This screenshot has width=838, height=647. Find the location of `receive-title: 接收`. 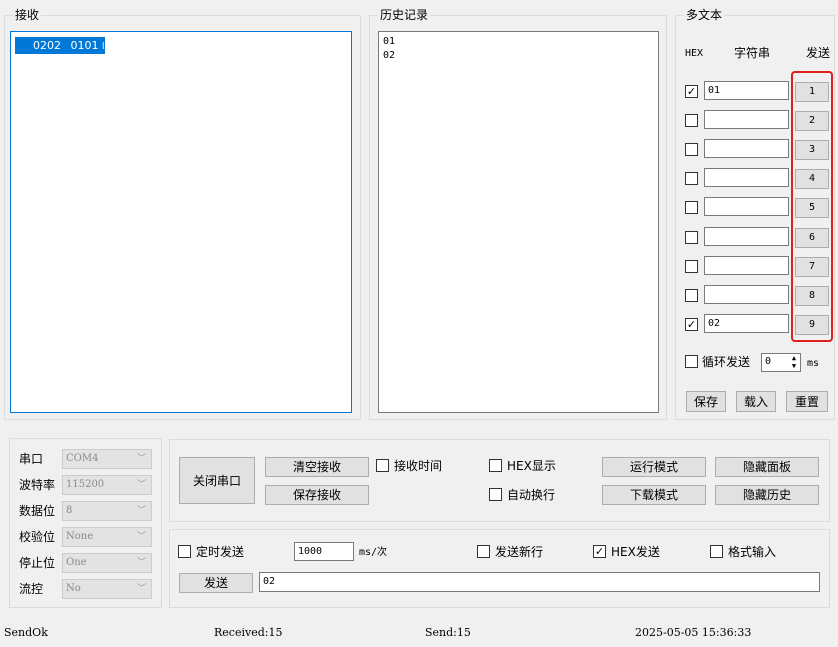

receive-title: 接收 is located at coordinates (27, 15).